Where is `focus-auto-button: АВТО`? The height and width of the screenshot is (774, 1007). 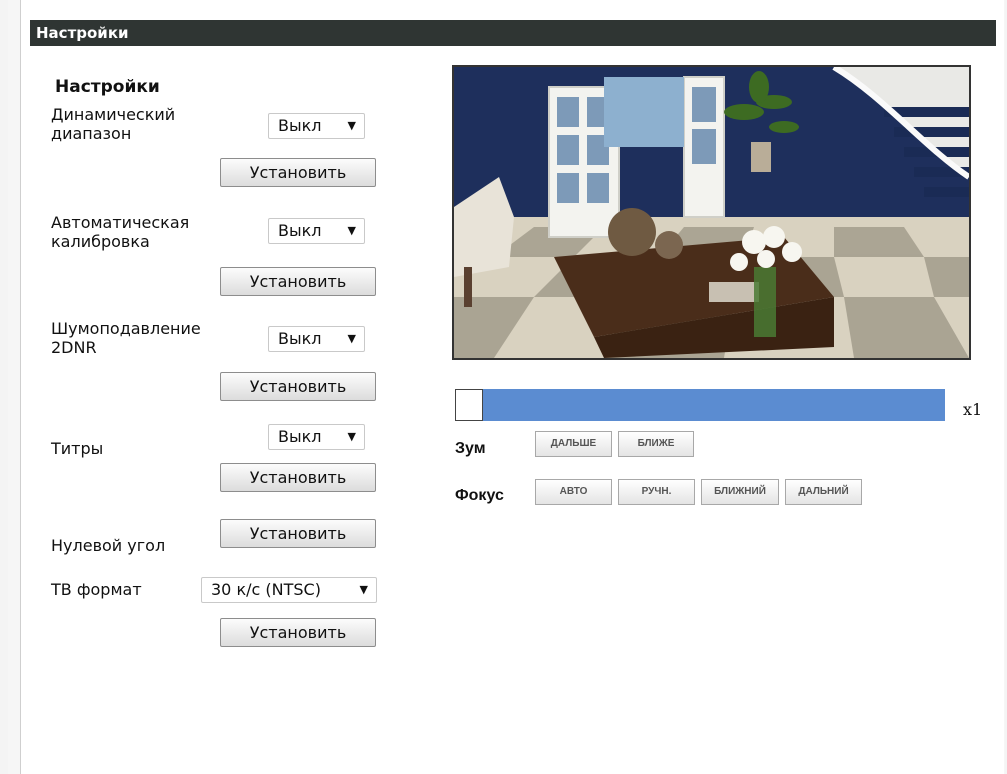
focus-auto-button: АВТО is located at coordinates (573, 492).